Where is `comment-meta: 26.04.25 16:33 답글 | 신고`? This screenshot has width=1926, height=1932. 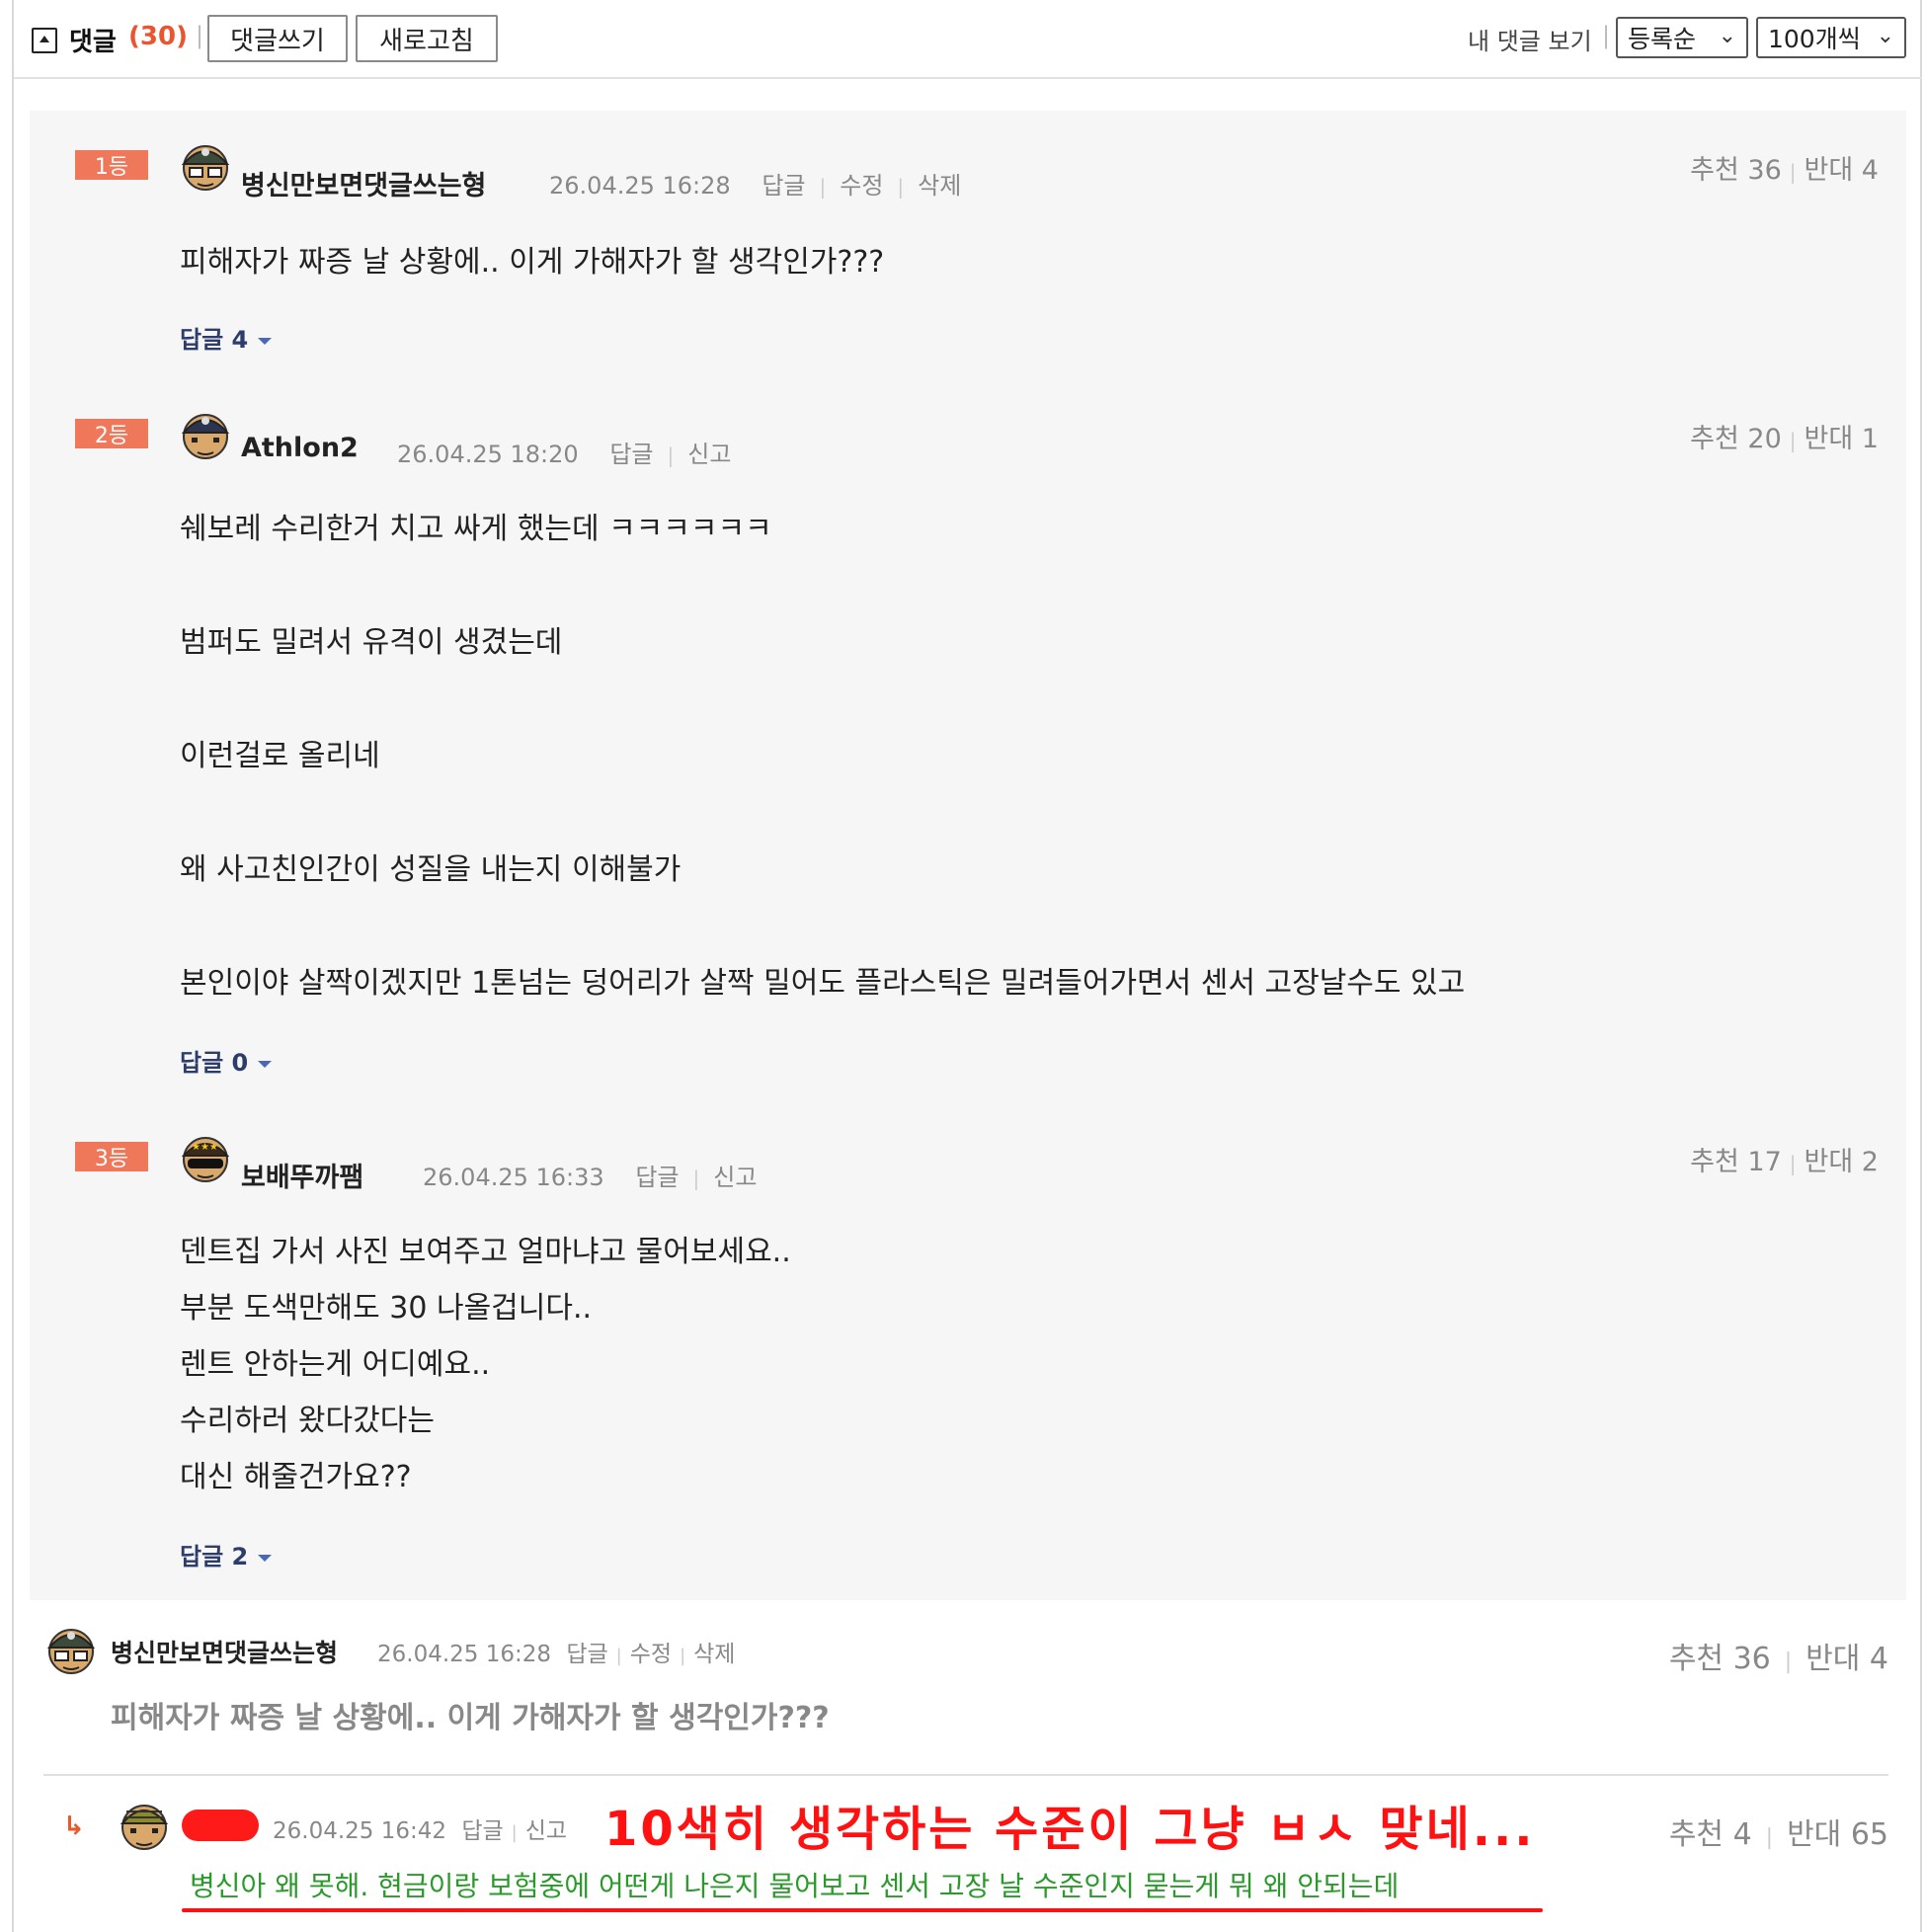
comment-meta: 26.04.25 16:33 답글 | 신고 is located at coordinates (590, 1177).